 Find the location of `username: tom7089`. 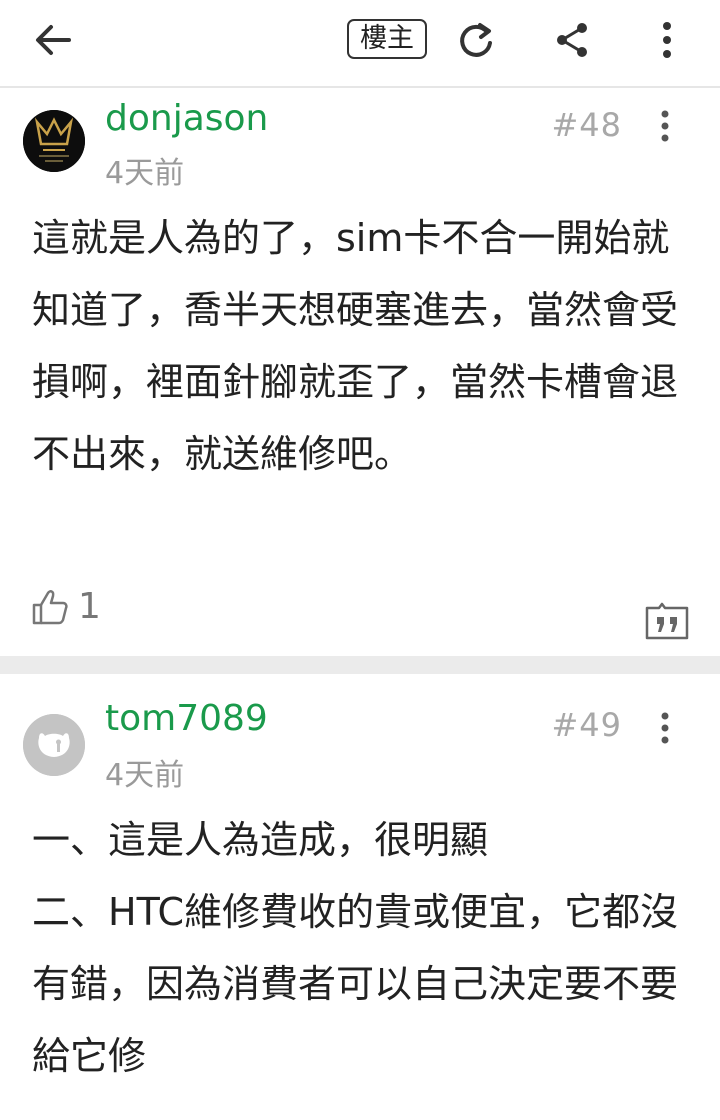

username: tom7089 is located at coordinates (186, 718).